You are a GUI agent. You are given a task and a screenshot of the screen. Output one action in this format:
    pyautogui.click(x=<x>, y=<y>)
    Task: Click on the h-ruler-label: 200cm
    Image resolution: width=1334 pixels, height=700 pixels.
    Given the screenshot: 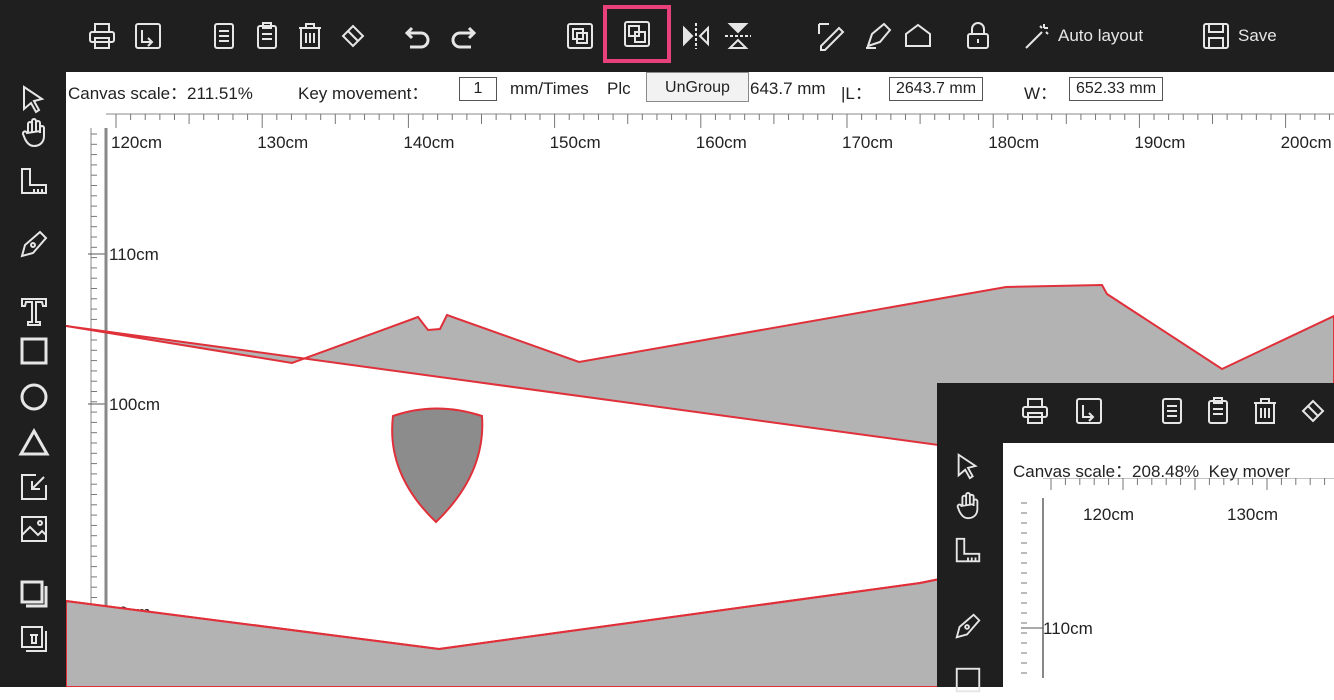 What is the action you would take?
    pyautogui.click(x=1306, y=142)
    